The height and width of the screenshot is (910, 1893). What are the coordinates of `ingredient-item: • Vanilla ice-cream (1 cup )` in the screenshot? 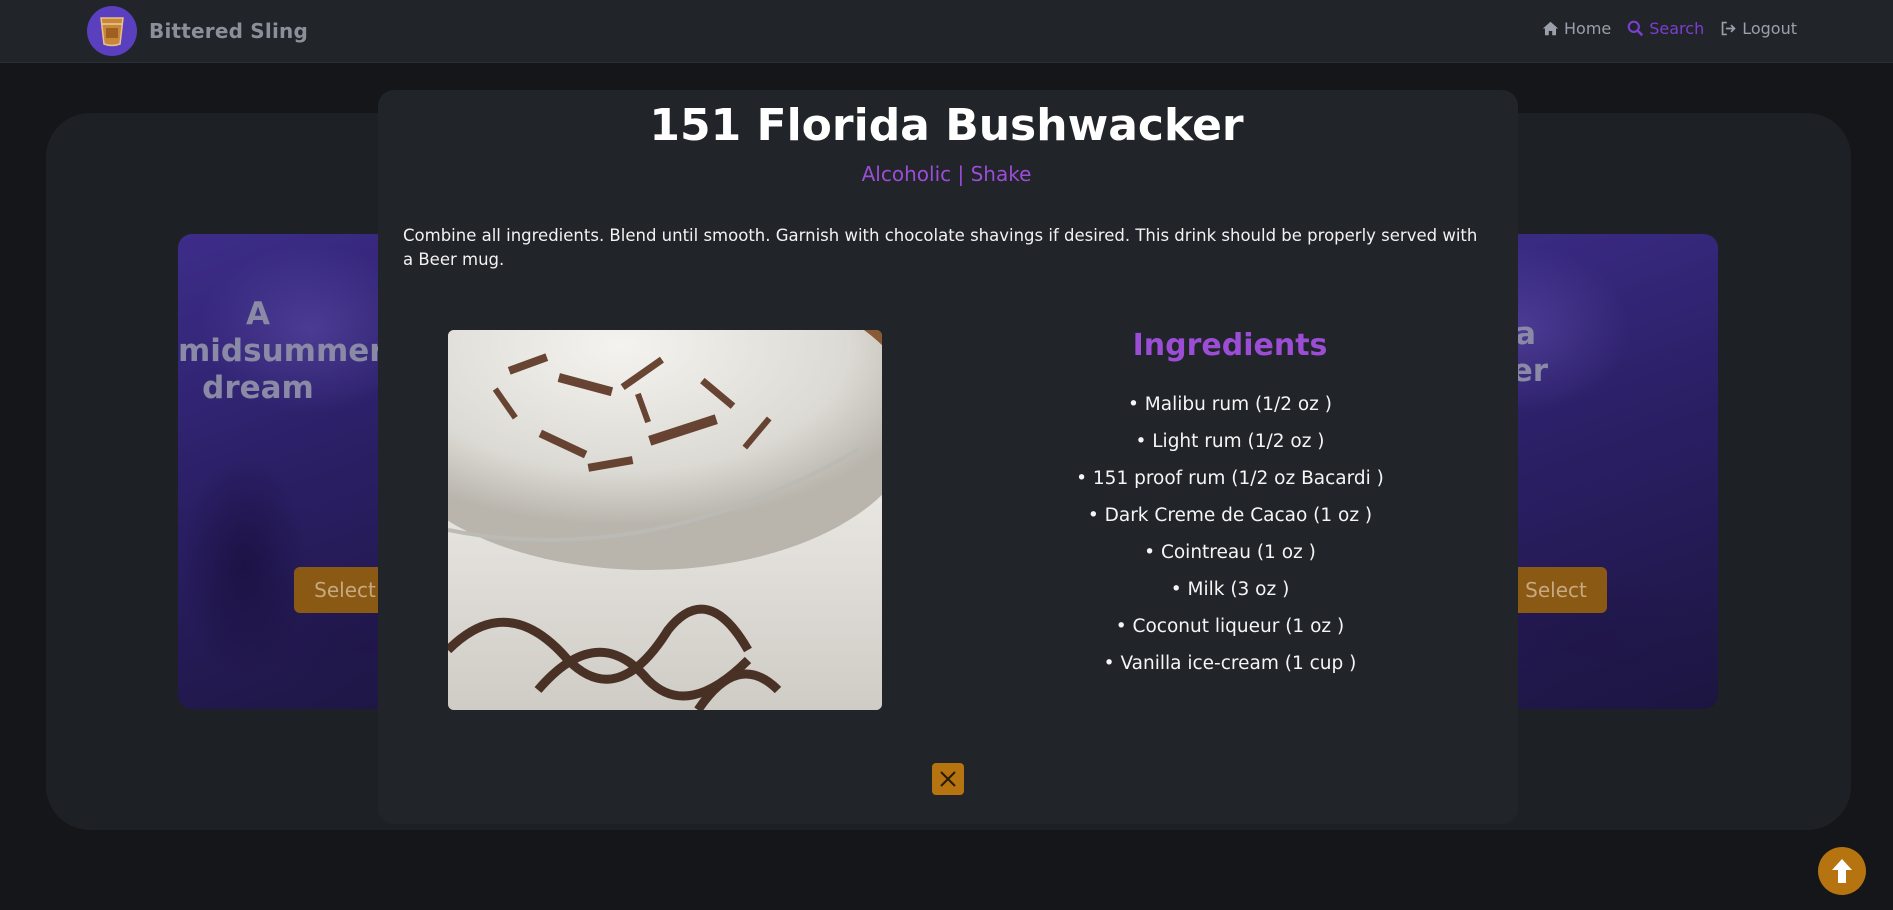 It's located at (1230, 663).